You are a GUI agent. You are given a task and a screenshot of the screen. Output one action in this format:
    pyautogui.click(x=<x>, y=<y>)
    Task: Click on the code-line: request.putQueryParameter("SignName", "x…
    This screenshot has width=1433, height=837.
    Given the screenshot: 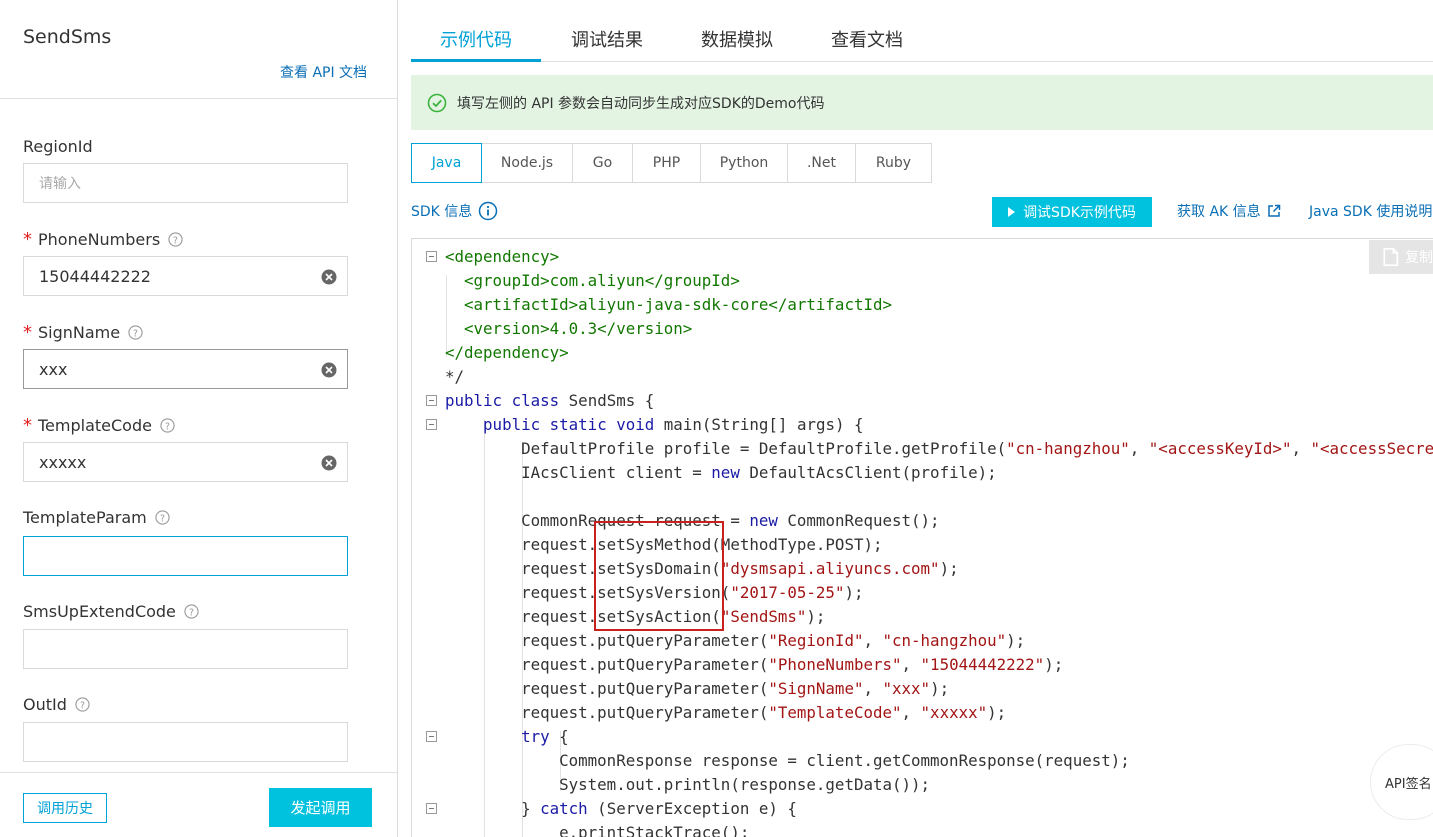 What is the action you would take?
    pyautogui.click(x=922, y=689)
    